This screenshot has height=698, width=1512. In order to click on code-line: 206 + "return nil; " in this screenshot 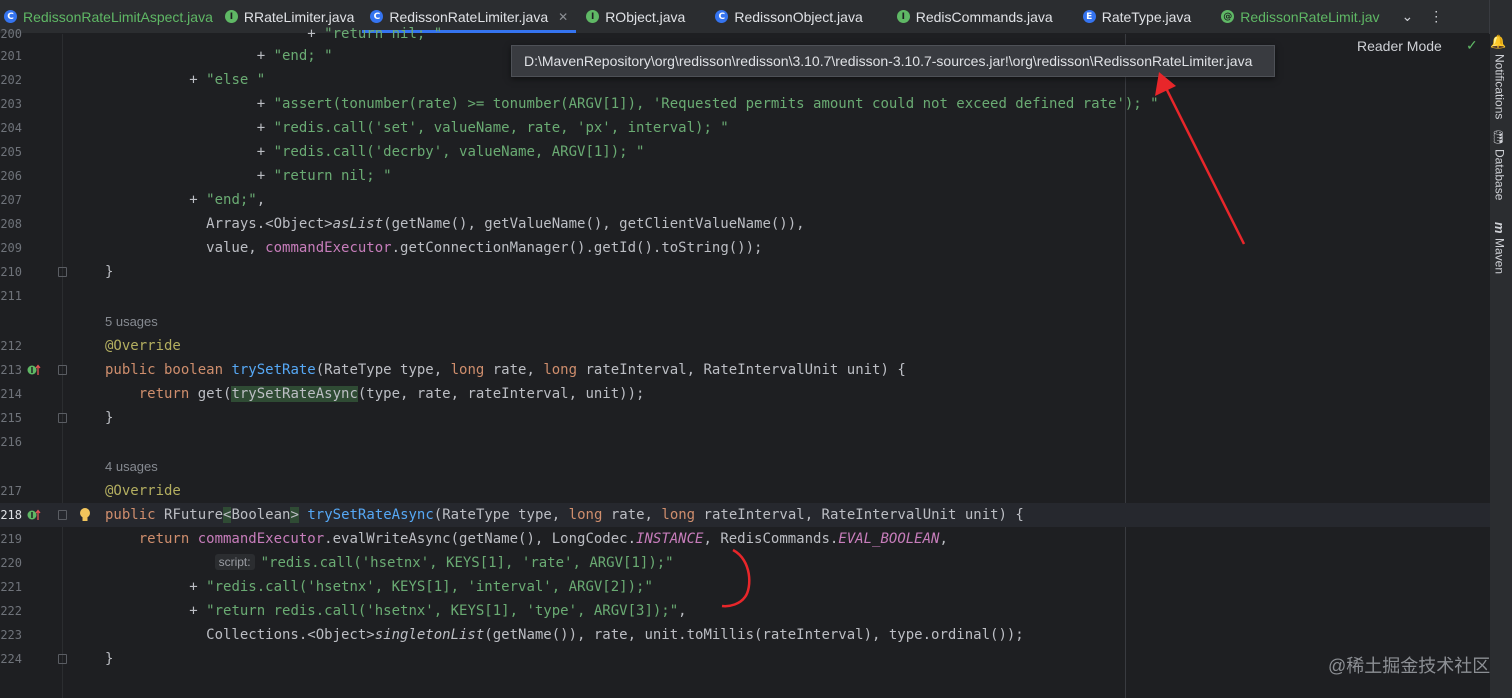, I will do `click(745, 176)`.